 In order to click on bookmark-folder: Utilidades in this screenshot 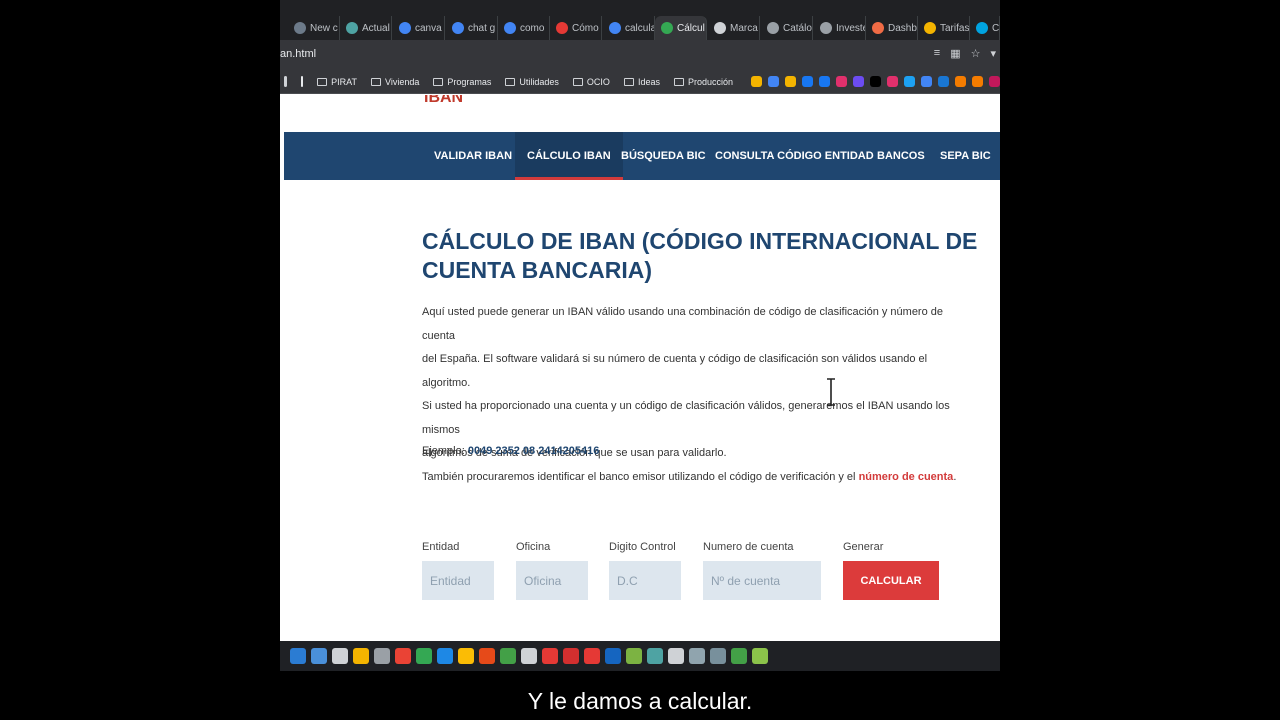, I will do `click(532, 82)`.